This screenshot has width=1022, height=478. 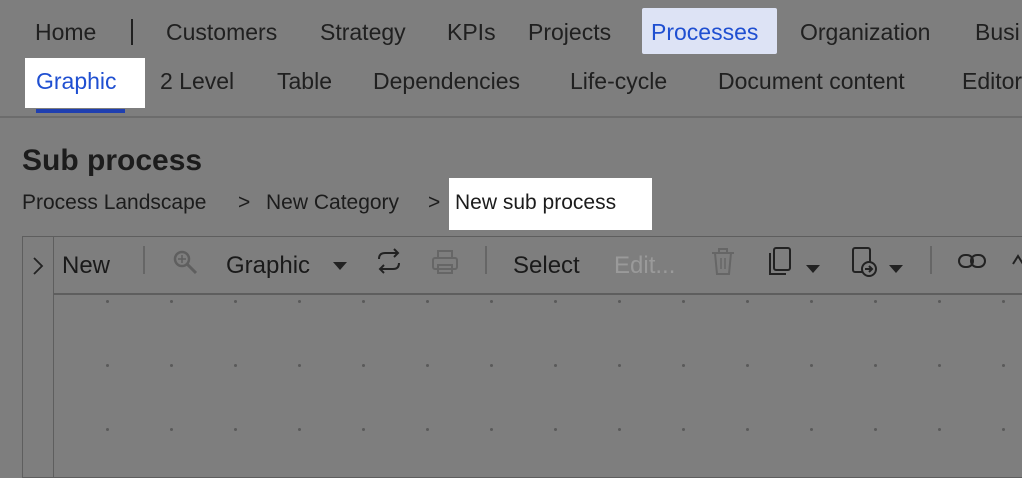 What do you see at coordinates (1017, 261) in the screenshot?
I see `chevron-up-icon` at bounding box center [1017, 261].